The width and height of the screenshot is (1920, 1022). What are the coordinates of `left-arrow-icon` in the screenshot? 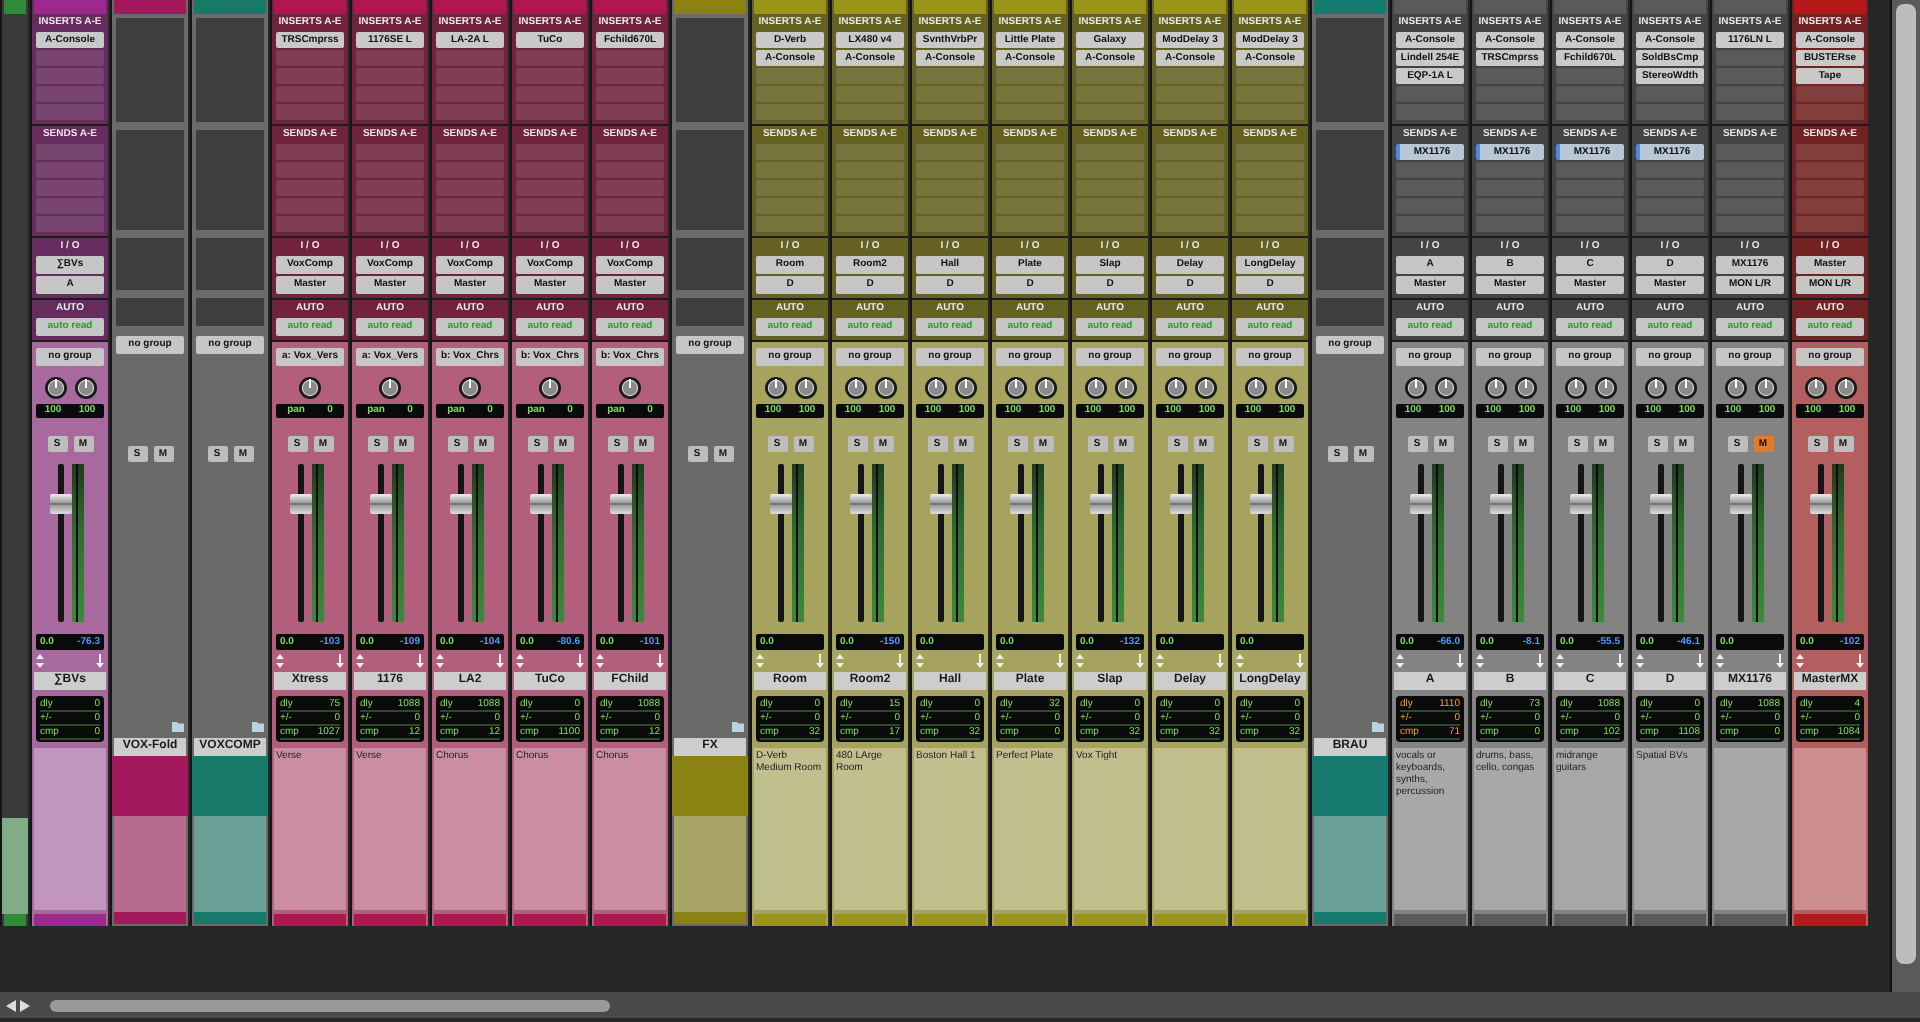 It's located at (11, 1005).